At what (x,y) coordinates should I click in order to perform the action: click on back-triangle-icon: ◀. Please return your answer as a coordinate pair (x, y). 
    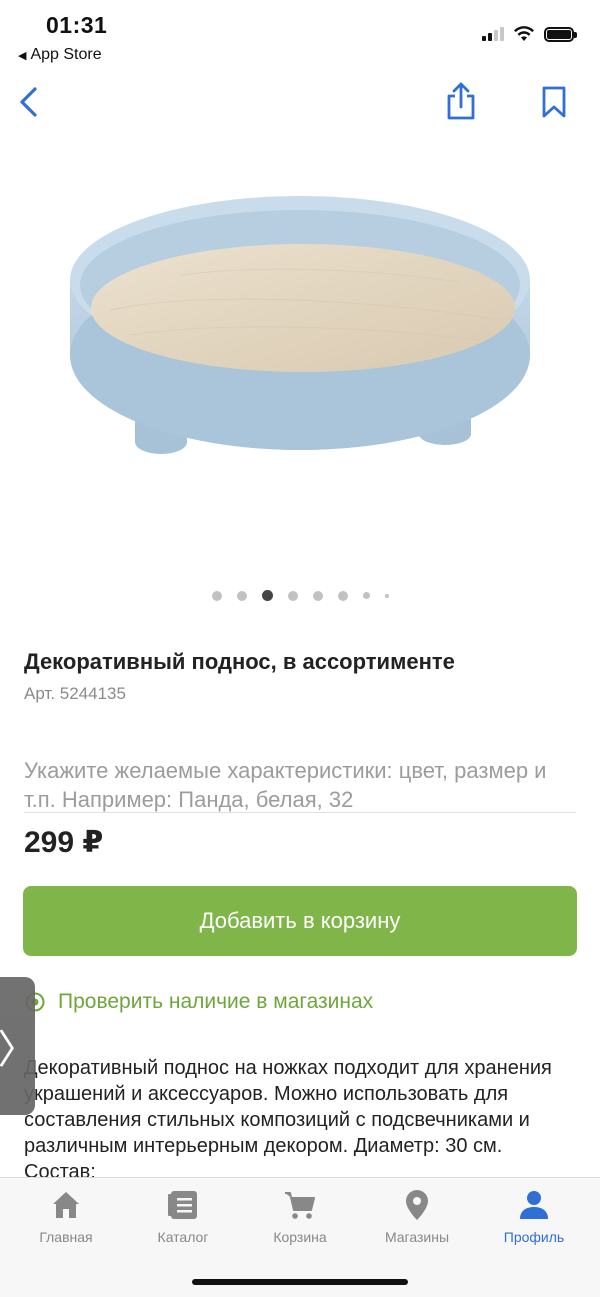
    Looking at the image, I should click on (22, 55).